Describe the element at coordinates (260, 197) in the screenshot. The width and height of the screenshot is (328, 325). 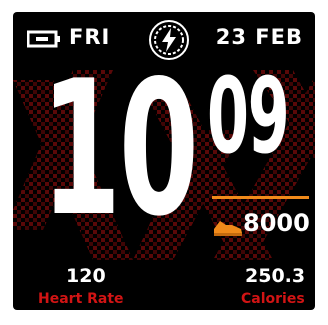
I see `divider-line` at that location.